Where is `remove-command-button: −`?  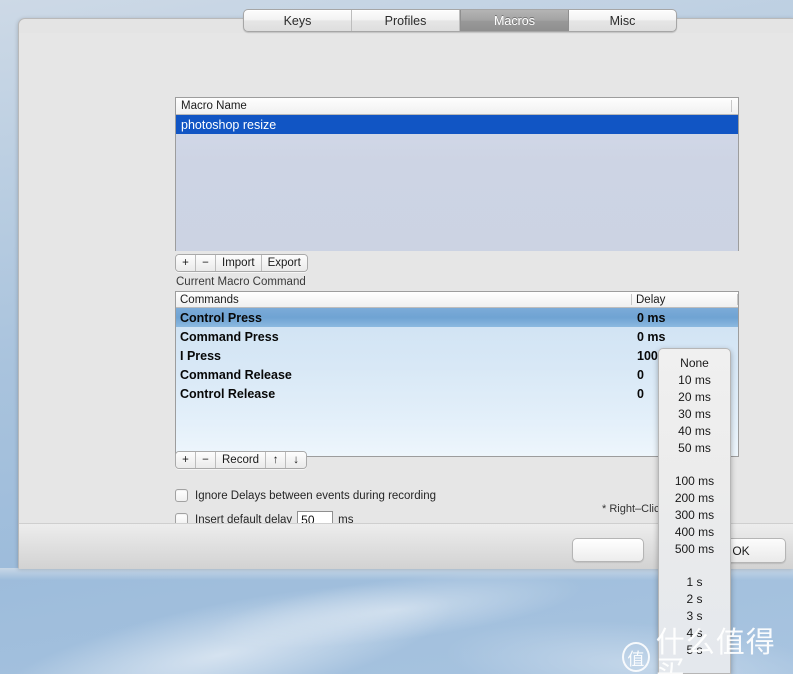 remove-command-button: − is located at coordinates (206, 460).